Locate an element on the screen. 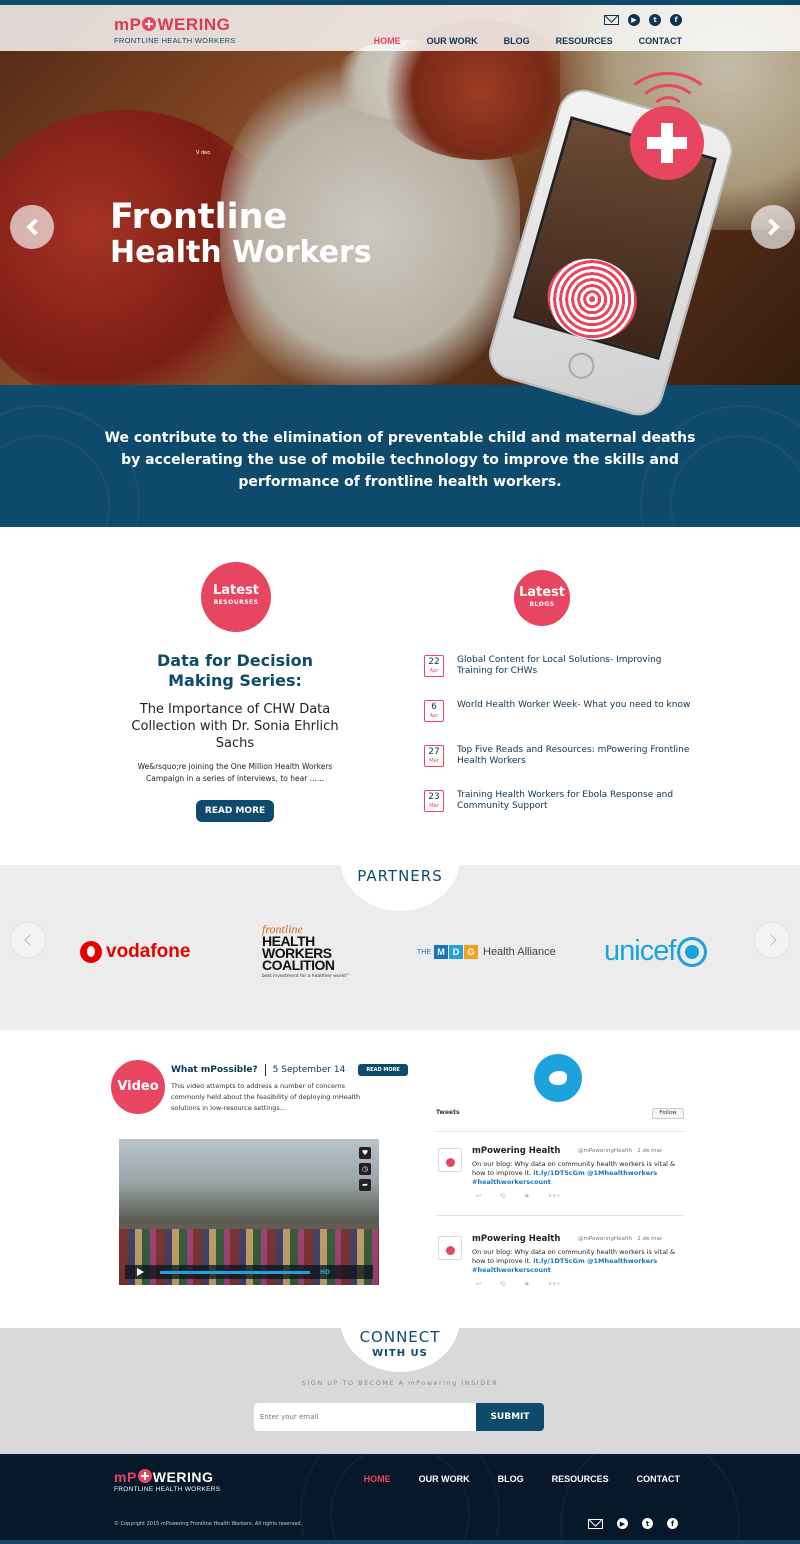 The height and width of the screenshot is (1544, 800). calendar-icon: 23 Mar is located at coordinates (434, 801).